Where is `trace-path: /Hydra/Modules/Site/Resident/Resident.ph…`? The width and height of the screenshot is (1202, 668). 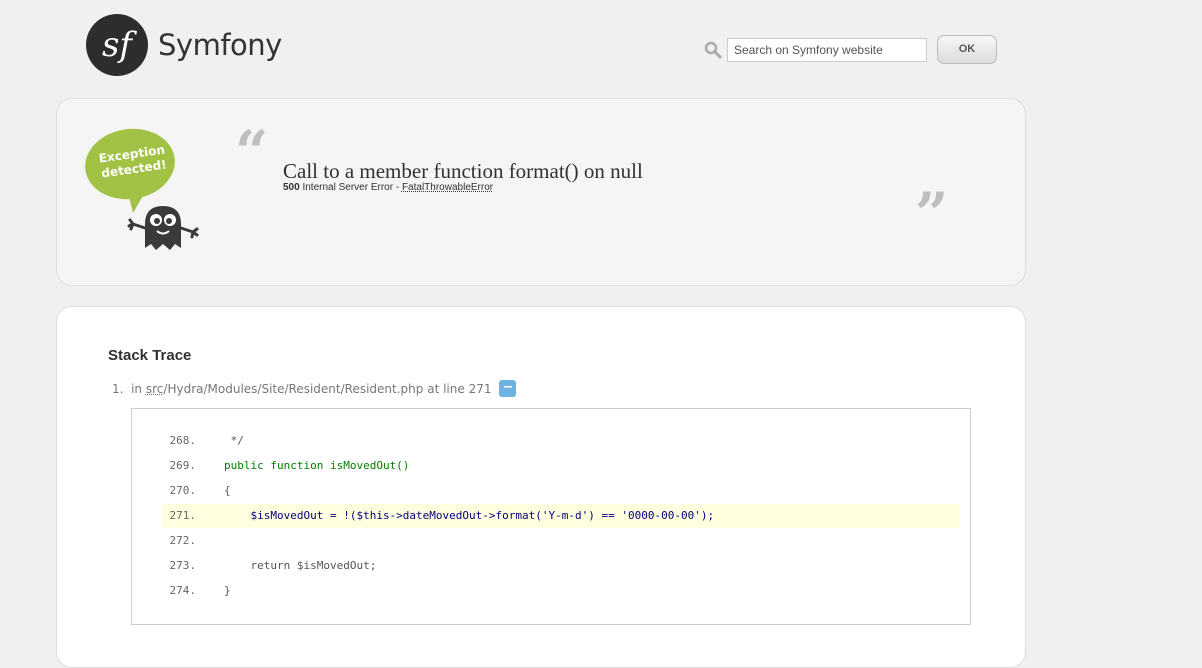 trace-path: /Hydra/Modules/Site/Resident/Resident.ph… is located at coordinates (293, 389).